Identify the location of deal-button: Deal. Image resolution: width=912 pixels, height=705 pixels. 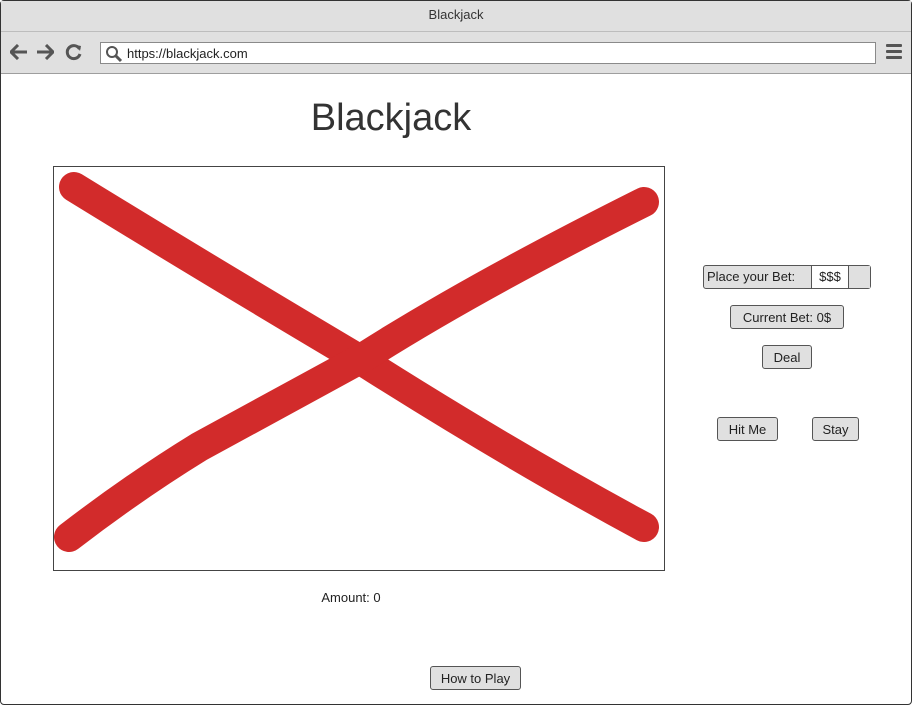
(787, 357).